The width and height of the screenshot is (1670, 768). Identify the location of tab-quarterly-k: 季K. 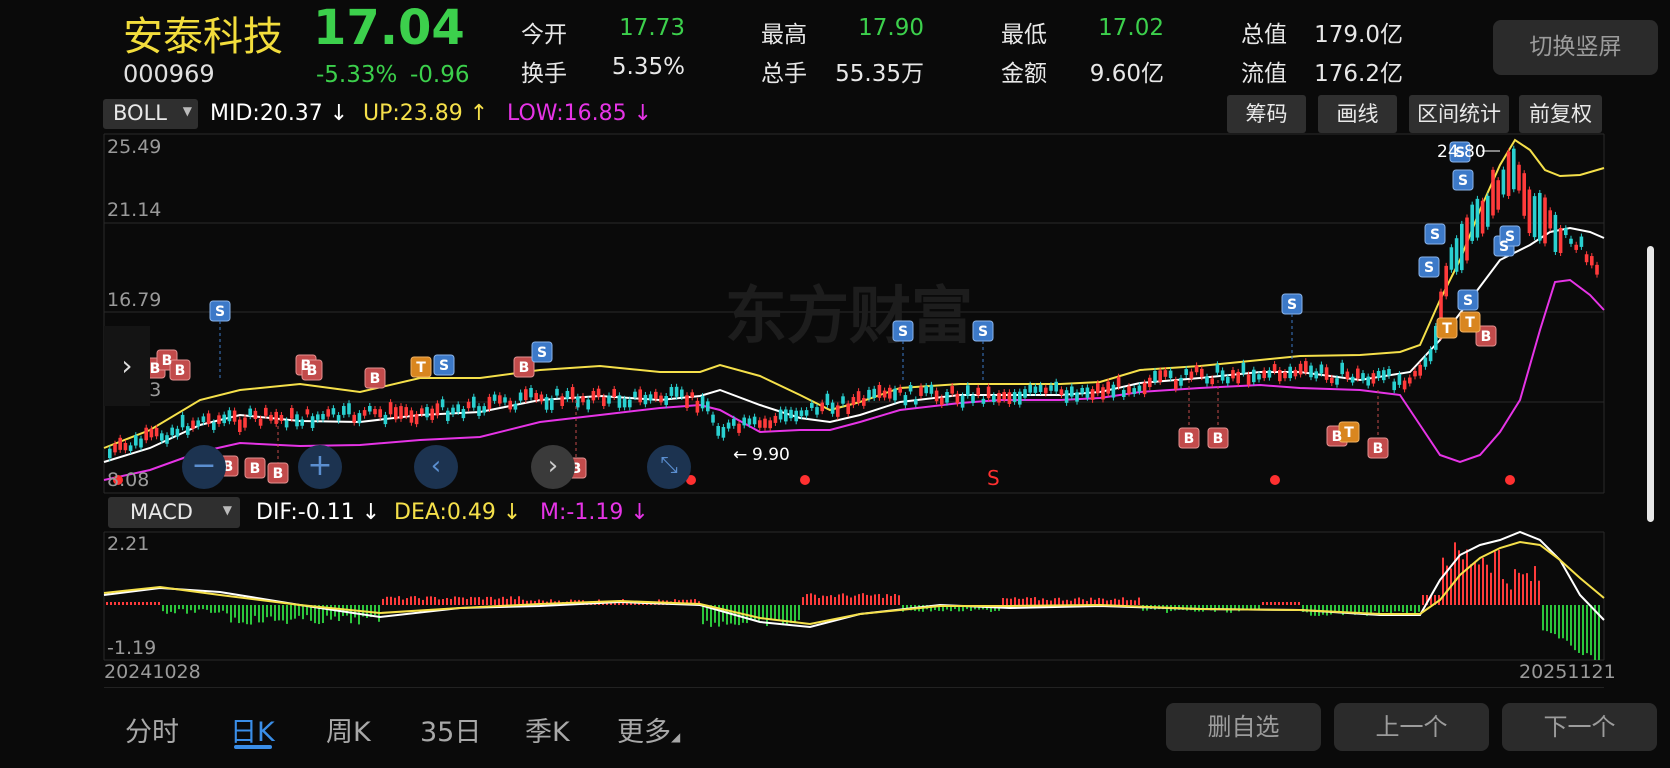
(547, 729).